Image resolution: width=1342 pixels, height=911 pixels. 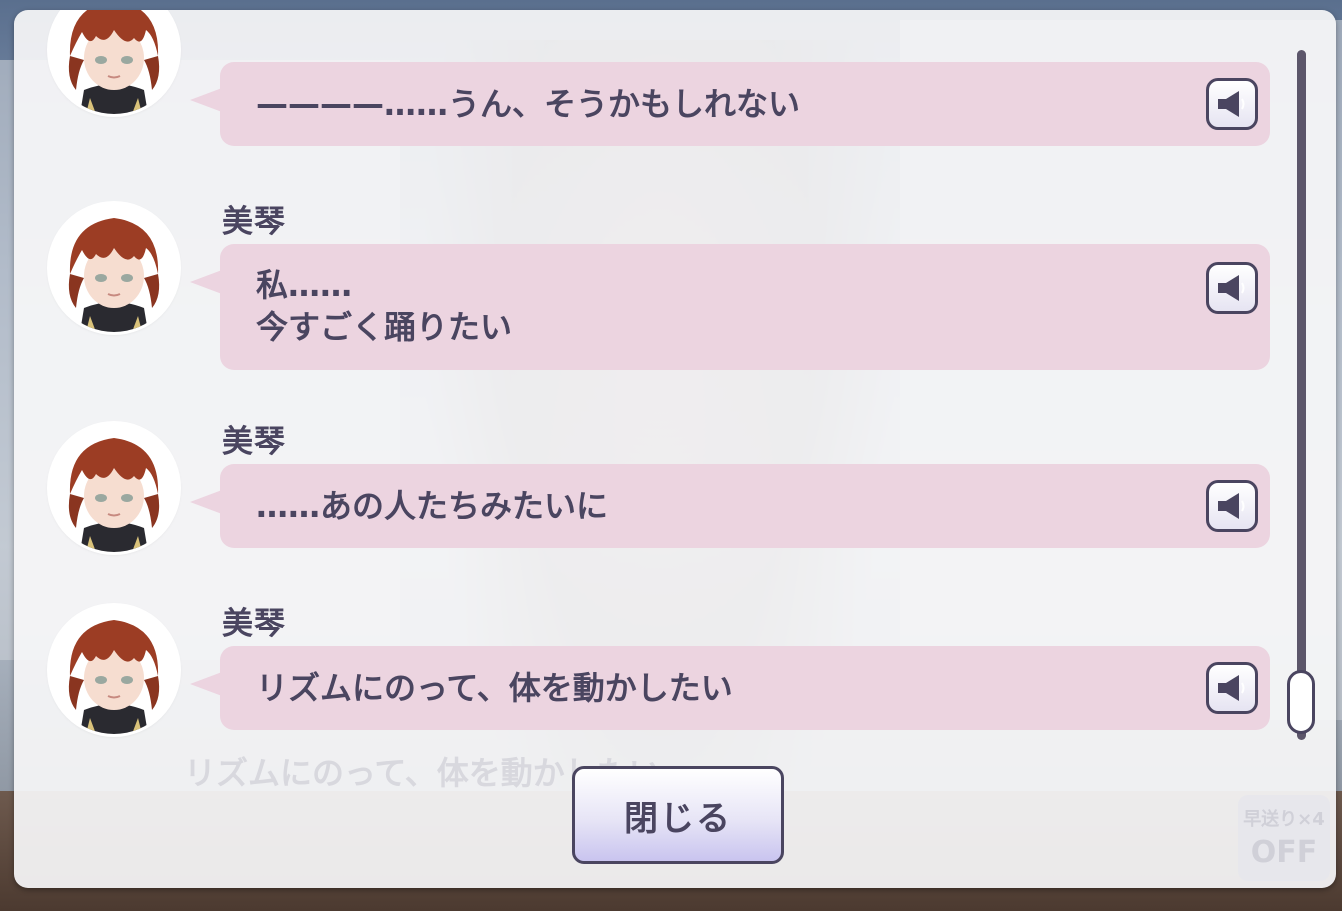 I want to click on message-bubble: リズムにのって、体を動かしたい, so click(x=730, y=688).